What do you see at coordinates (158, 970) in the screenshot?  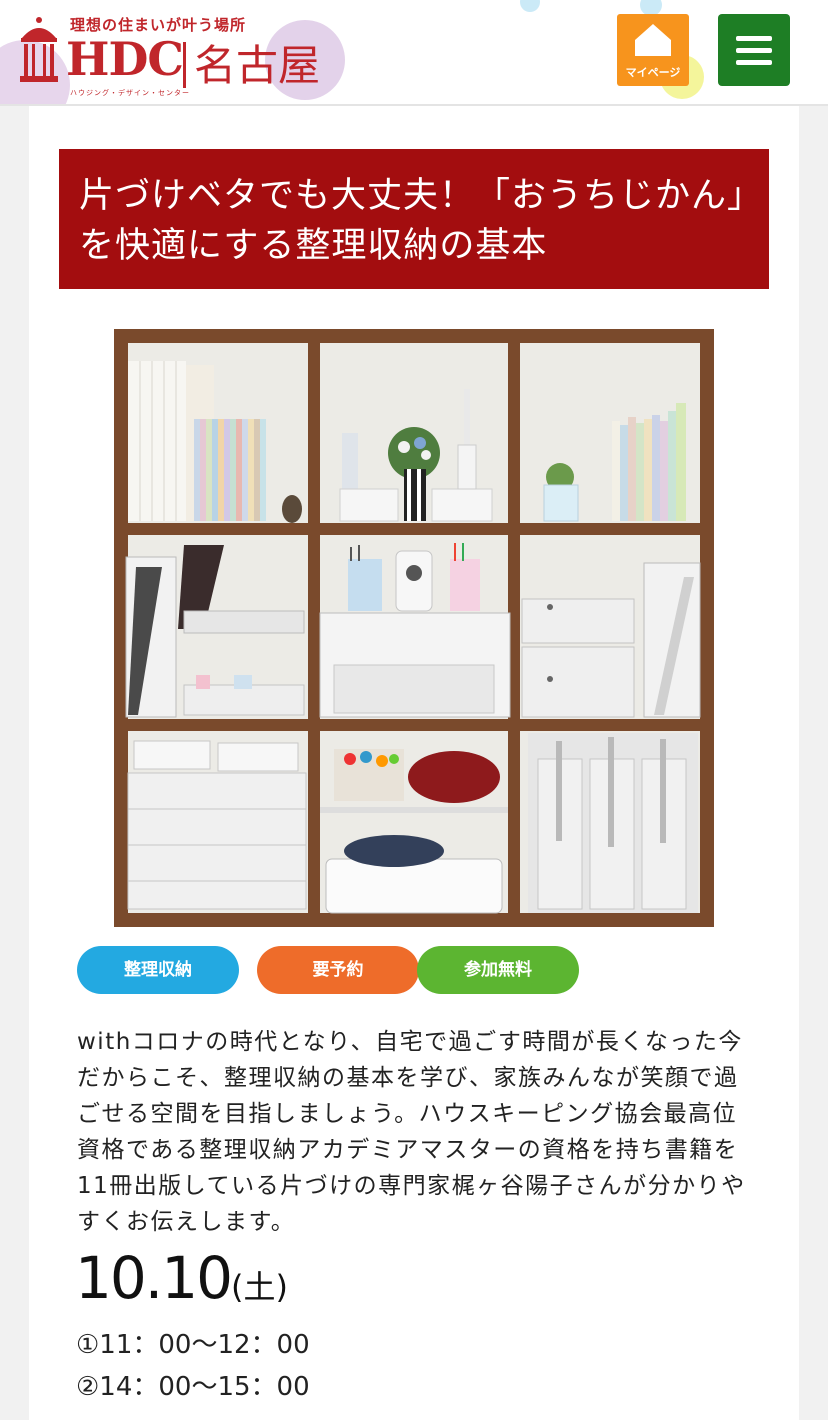 I see `tag-organizing: 整理収納` at bounding box center [158, 970].